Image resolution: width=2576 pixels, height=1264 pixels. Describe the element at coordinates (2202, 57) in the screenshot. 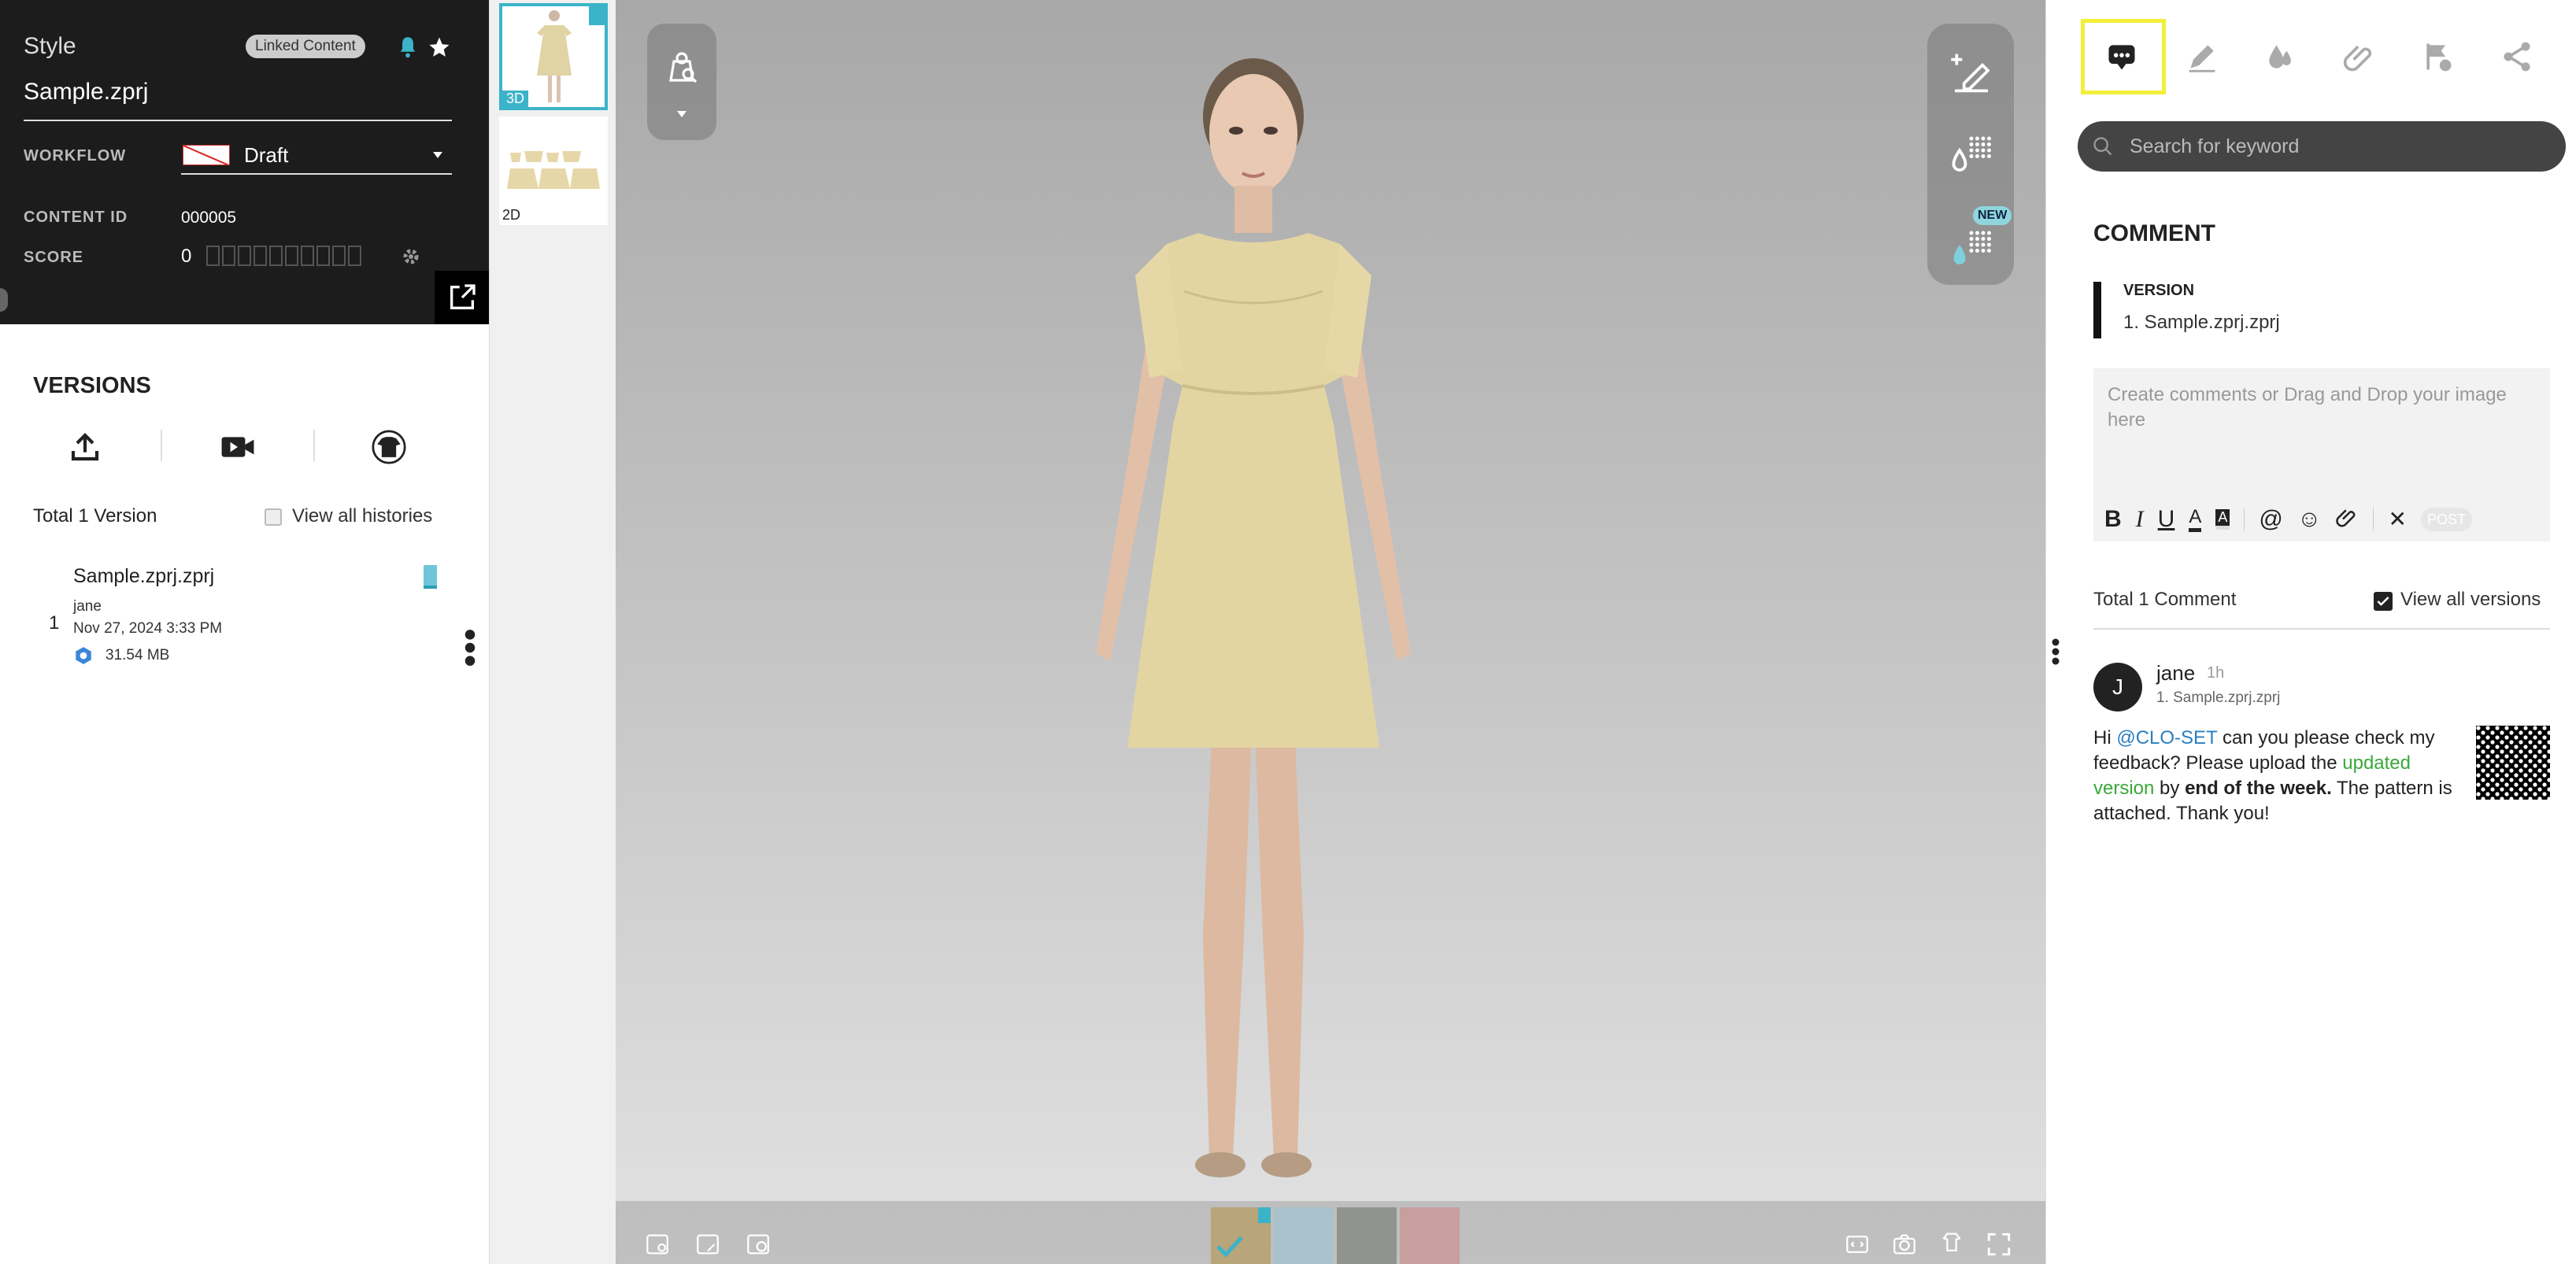

I see `pencil-icon` at that location.